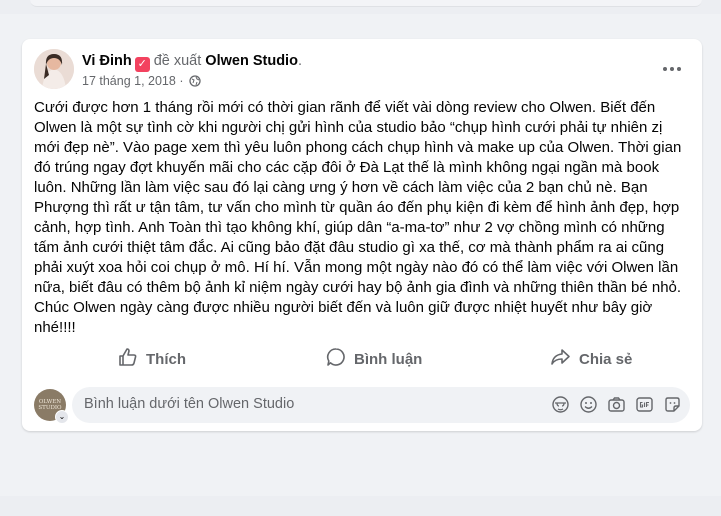 Image resolution: width=721 pixels, height=516 pixels. I want to click on comment-icon, so click(336, 359).